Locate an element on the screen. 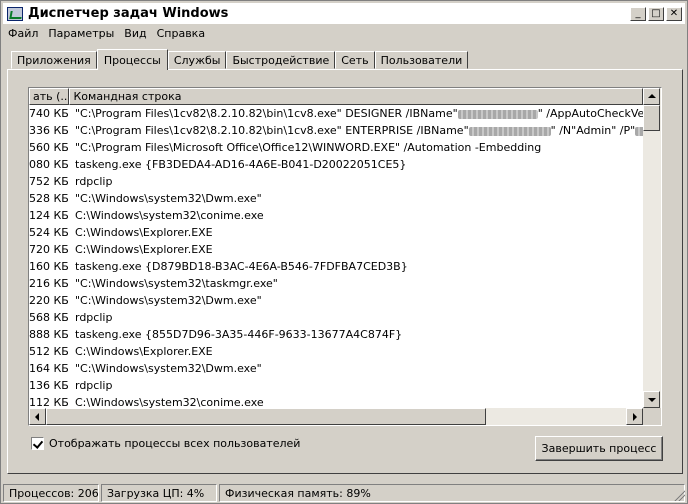 This screenshot has height=504, width=688. scroll-up-button is located at coordinates (651, 96).